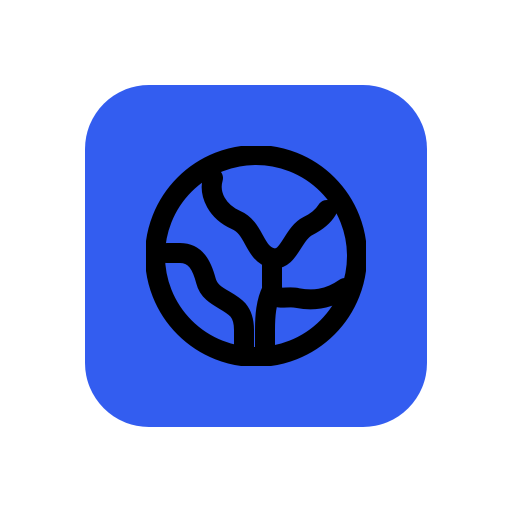 The height and width of the screenshot is (512, 512). I want to click on globe-continent-stem, so click(268, 321).